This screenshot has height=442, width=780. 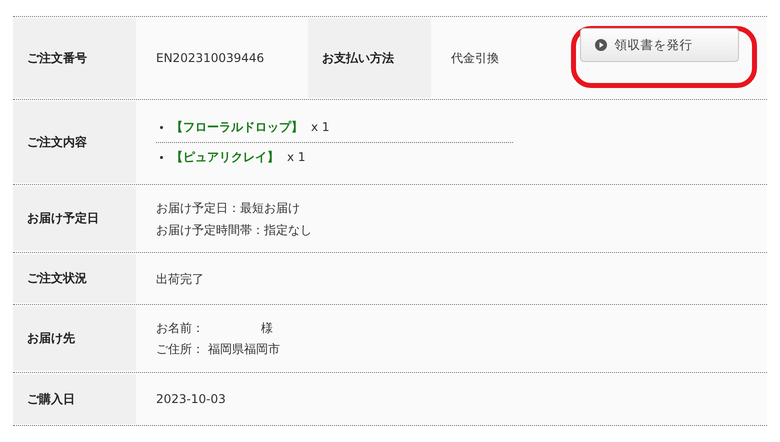 I want to click on payment-method: 代金引換, so click(x=496, y=58).